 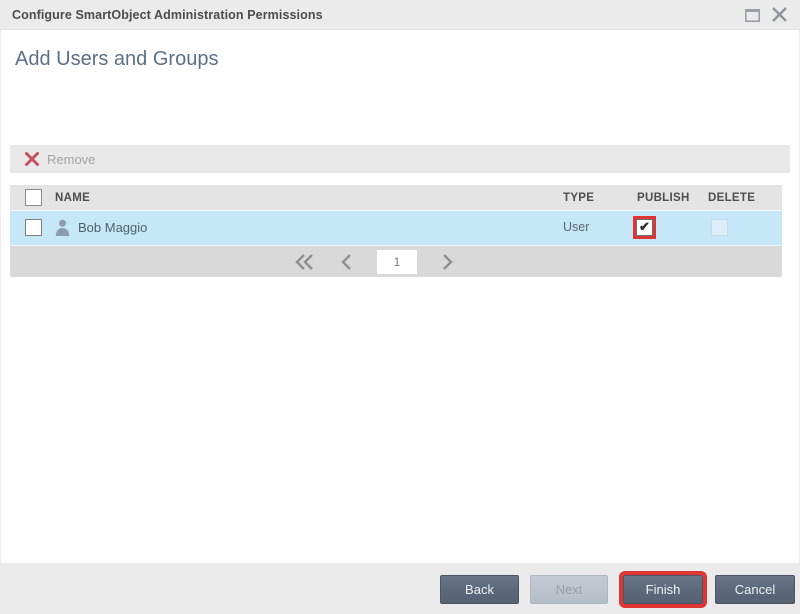 I want to click on user-icon, so click(x=62, y=230).